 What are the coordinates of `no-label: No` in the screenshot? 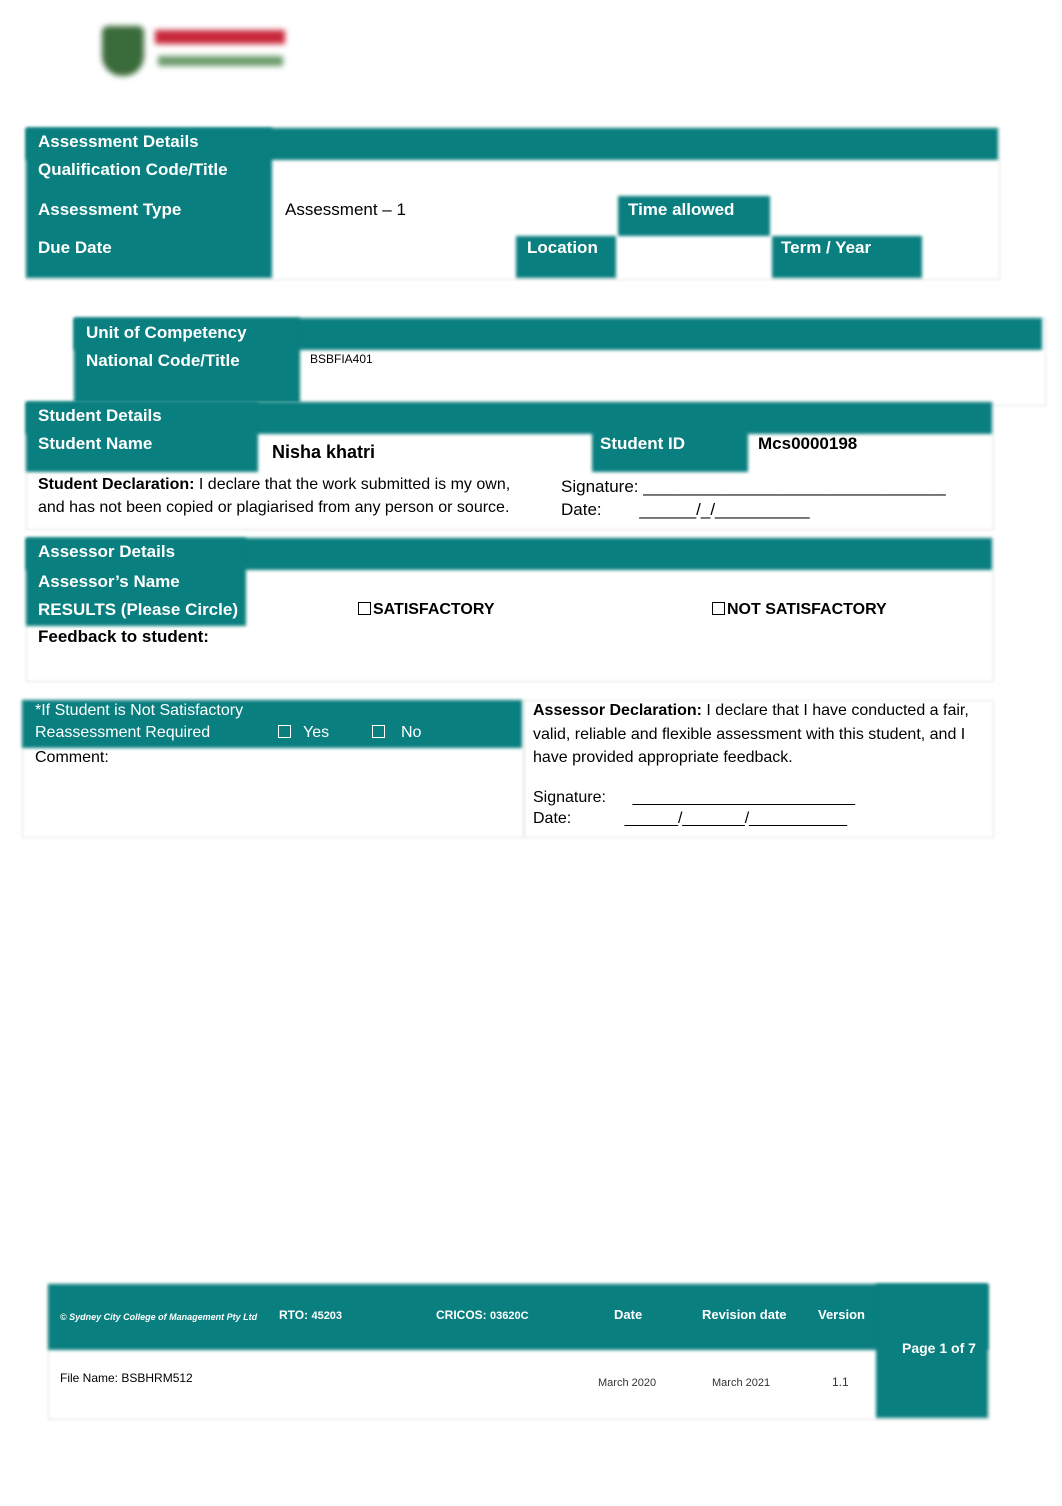 It's located at (411, 732).